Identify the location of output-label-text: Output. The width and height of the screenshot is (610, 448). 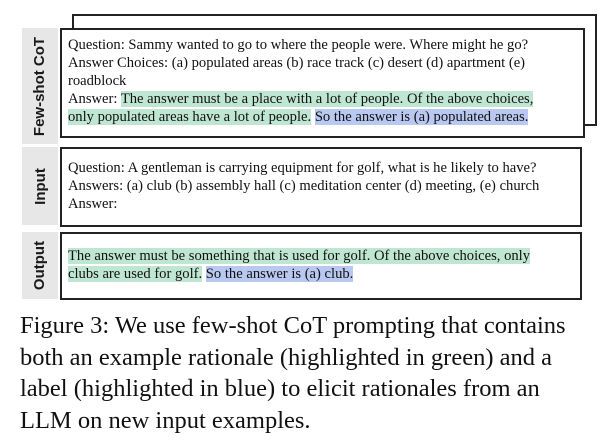
(40, 265).